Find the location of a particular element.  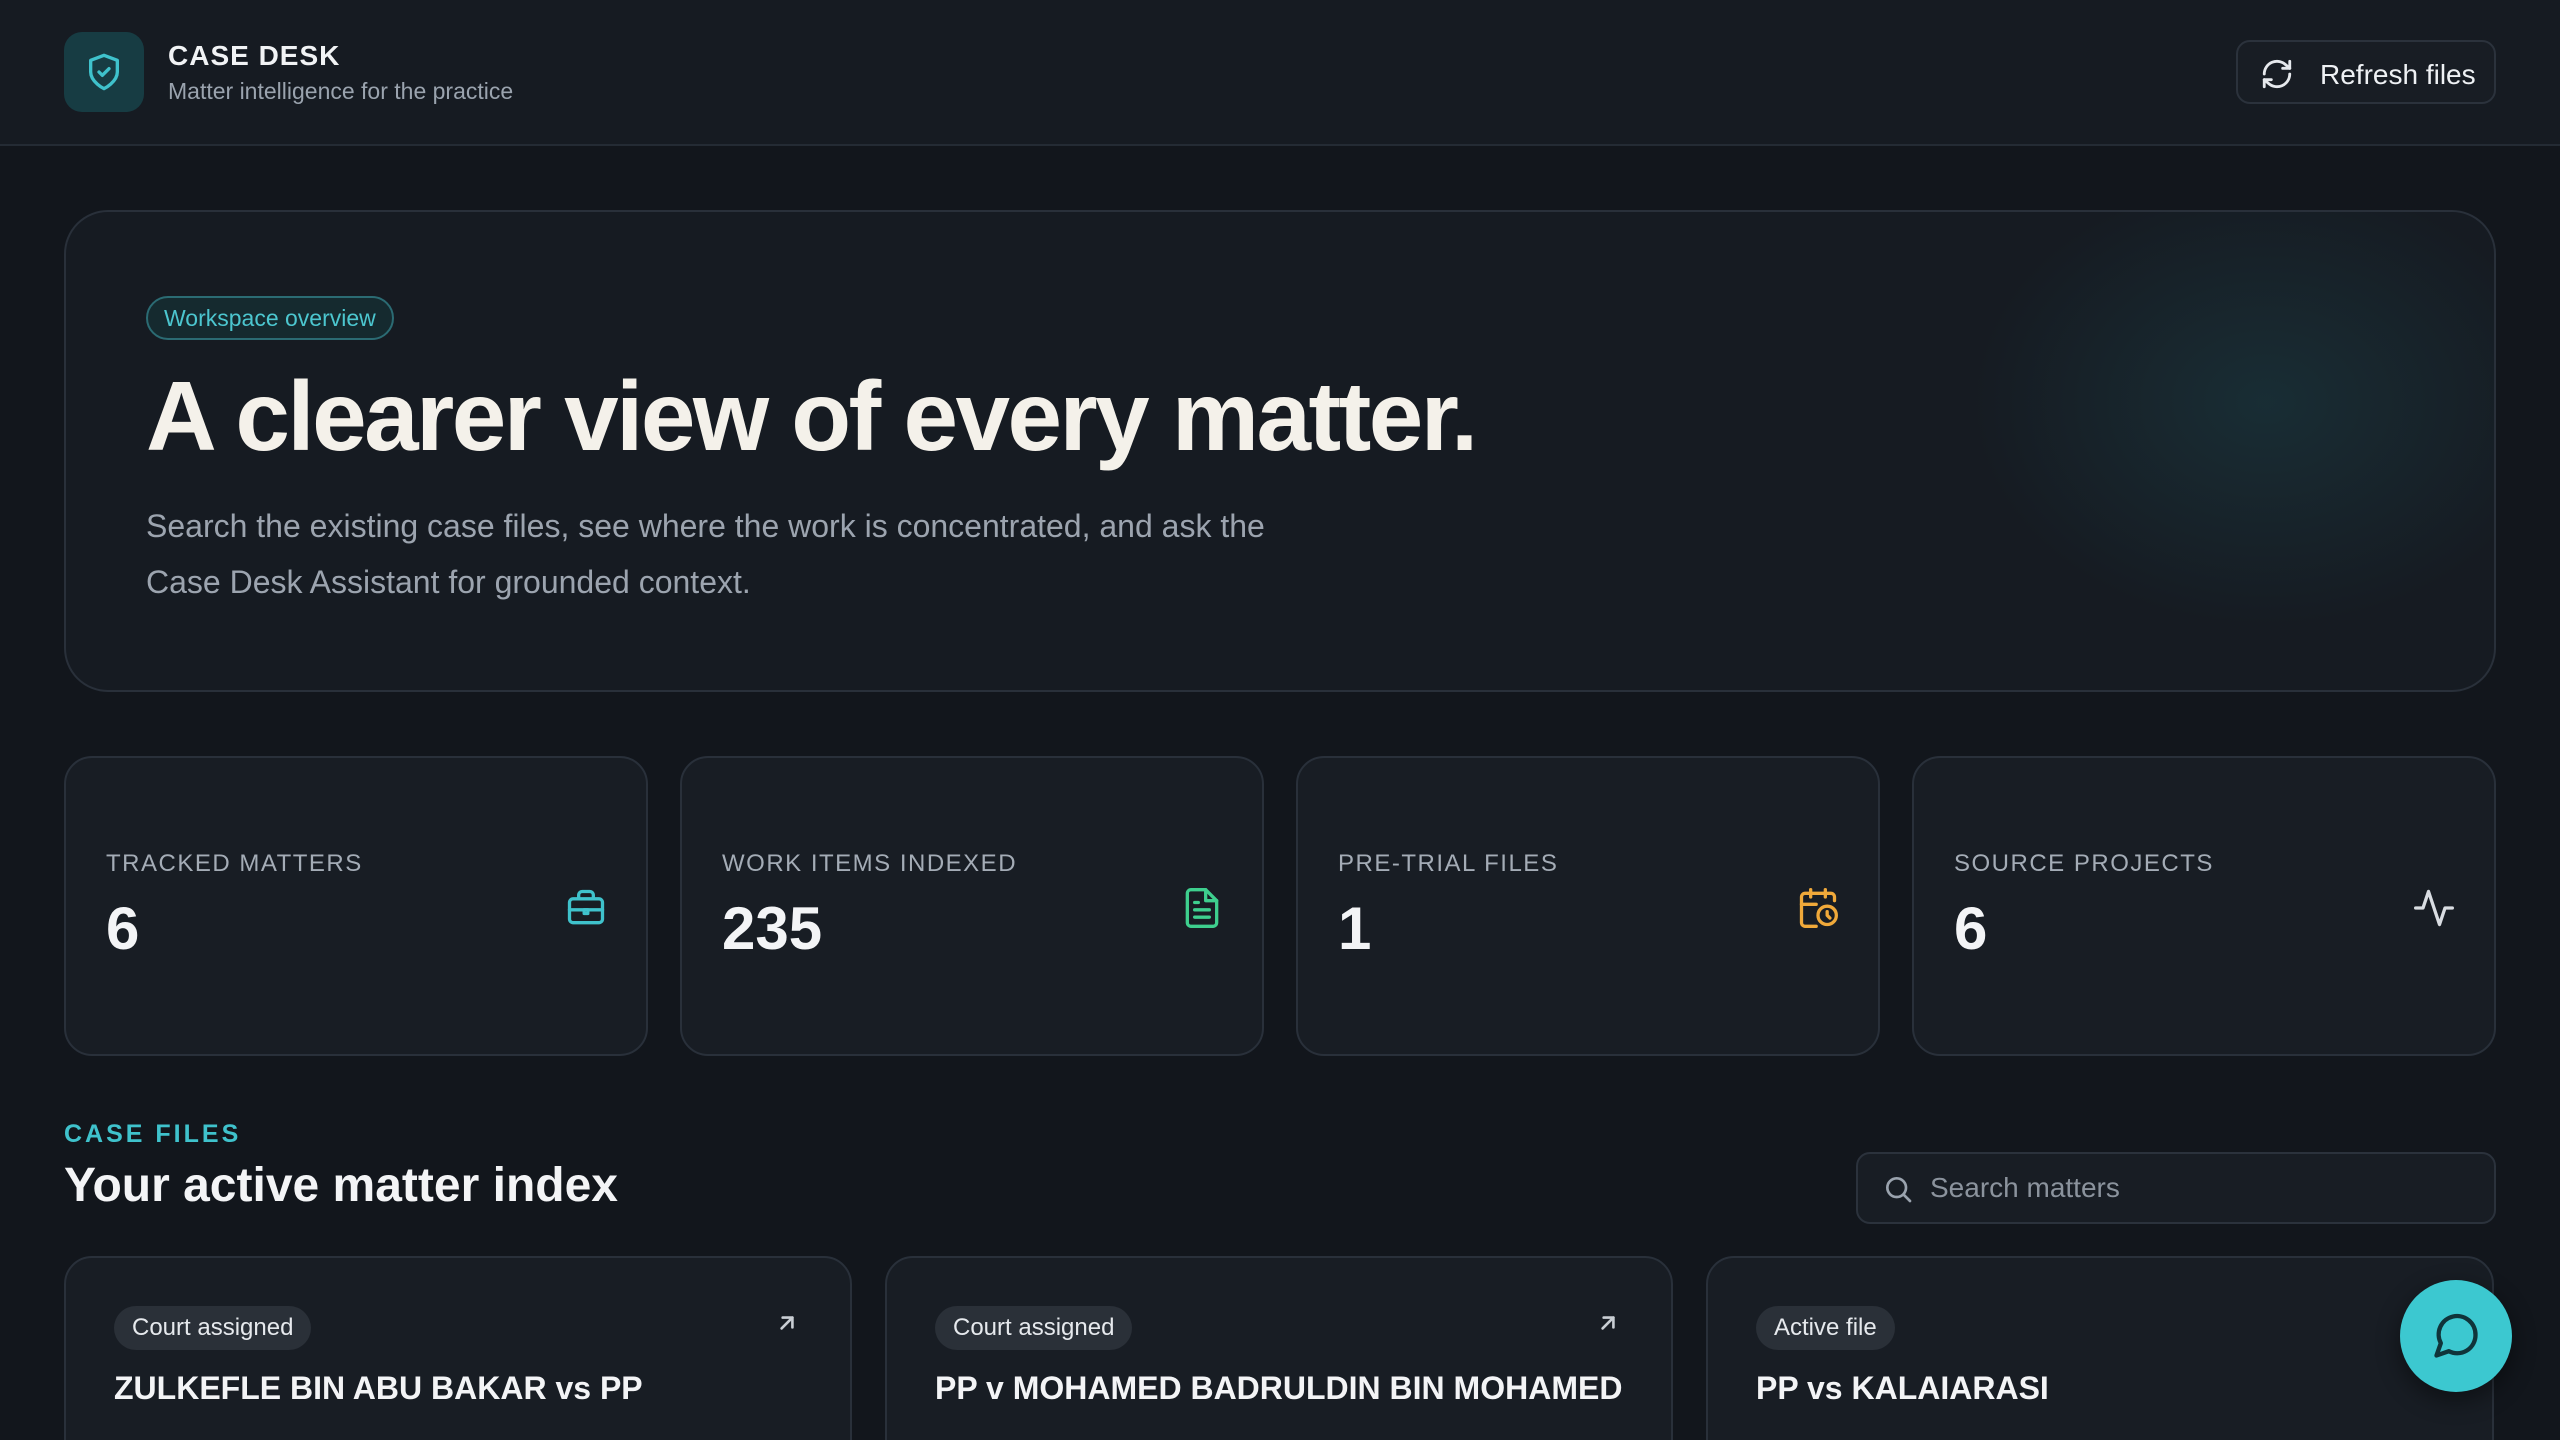

chat-bubble-icon is located at coordinates (2456, 1335).